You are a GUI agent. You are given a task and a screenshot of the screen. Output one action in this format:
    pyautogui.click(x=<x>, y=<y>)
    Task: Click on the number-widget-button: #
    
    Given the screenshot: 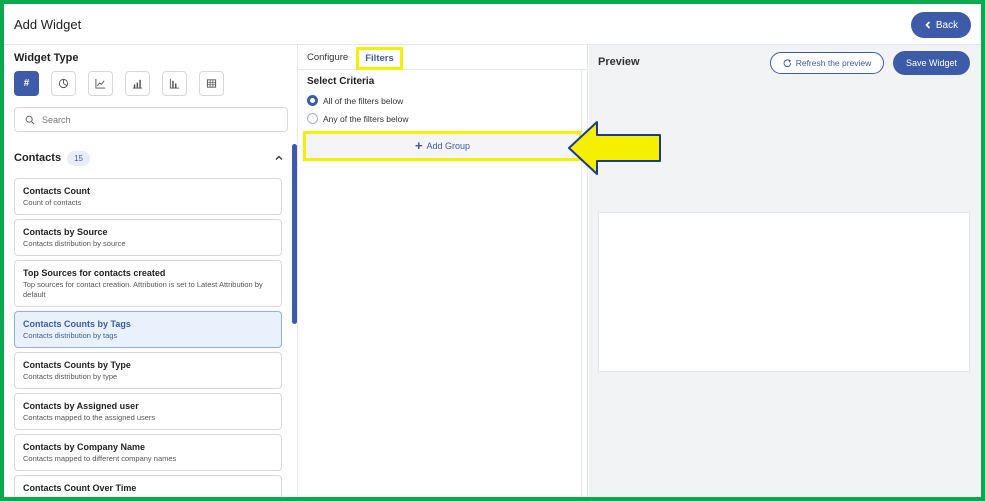 What is the action you would take?
    pyautogui.click(x=26, y=83)
    